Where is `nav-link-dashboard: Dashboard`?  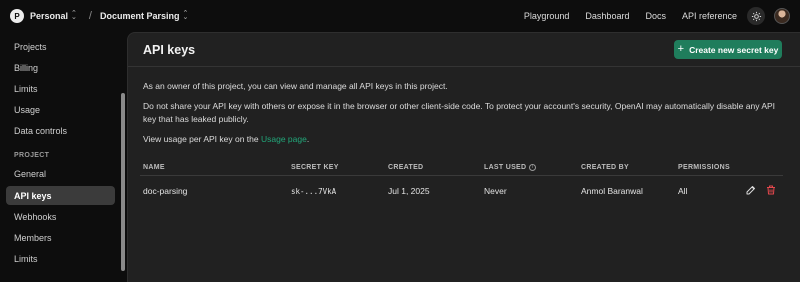 nav-link-dashboard: Dashboard is located at coordinates (607, 16).